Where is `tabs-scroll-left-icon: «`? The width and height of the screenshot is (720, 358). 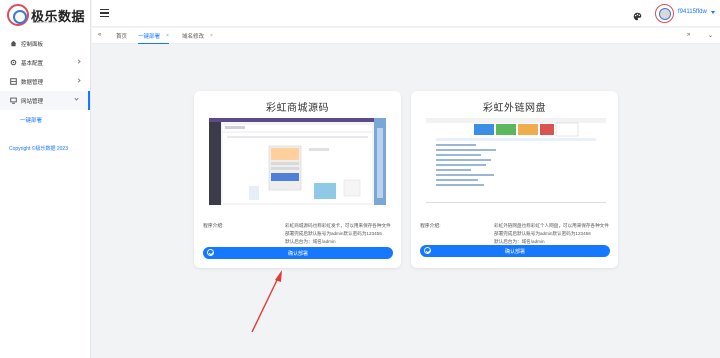 tabs-scroll-left-icon: « is located at coordinates (99, 35).